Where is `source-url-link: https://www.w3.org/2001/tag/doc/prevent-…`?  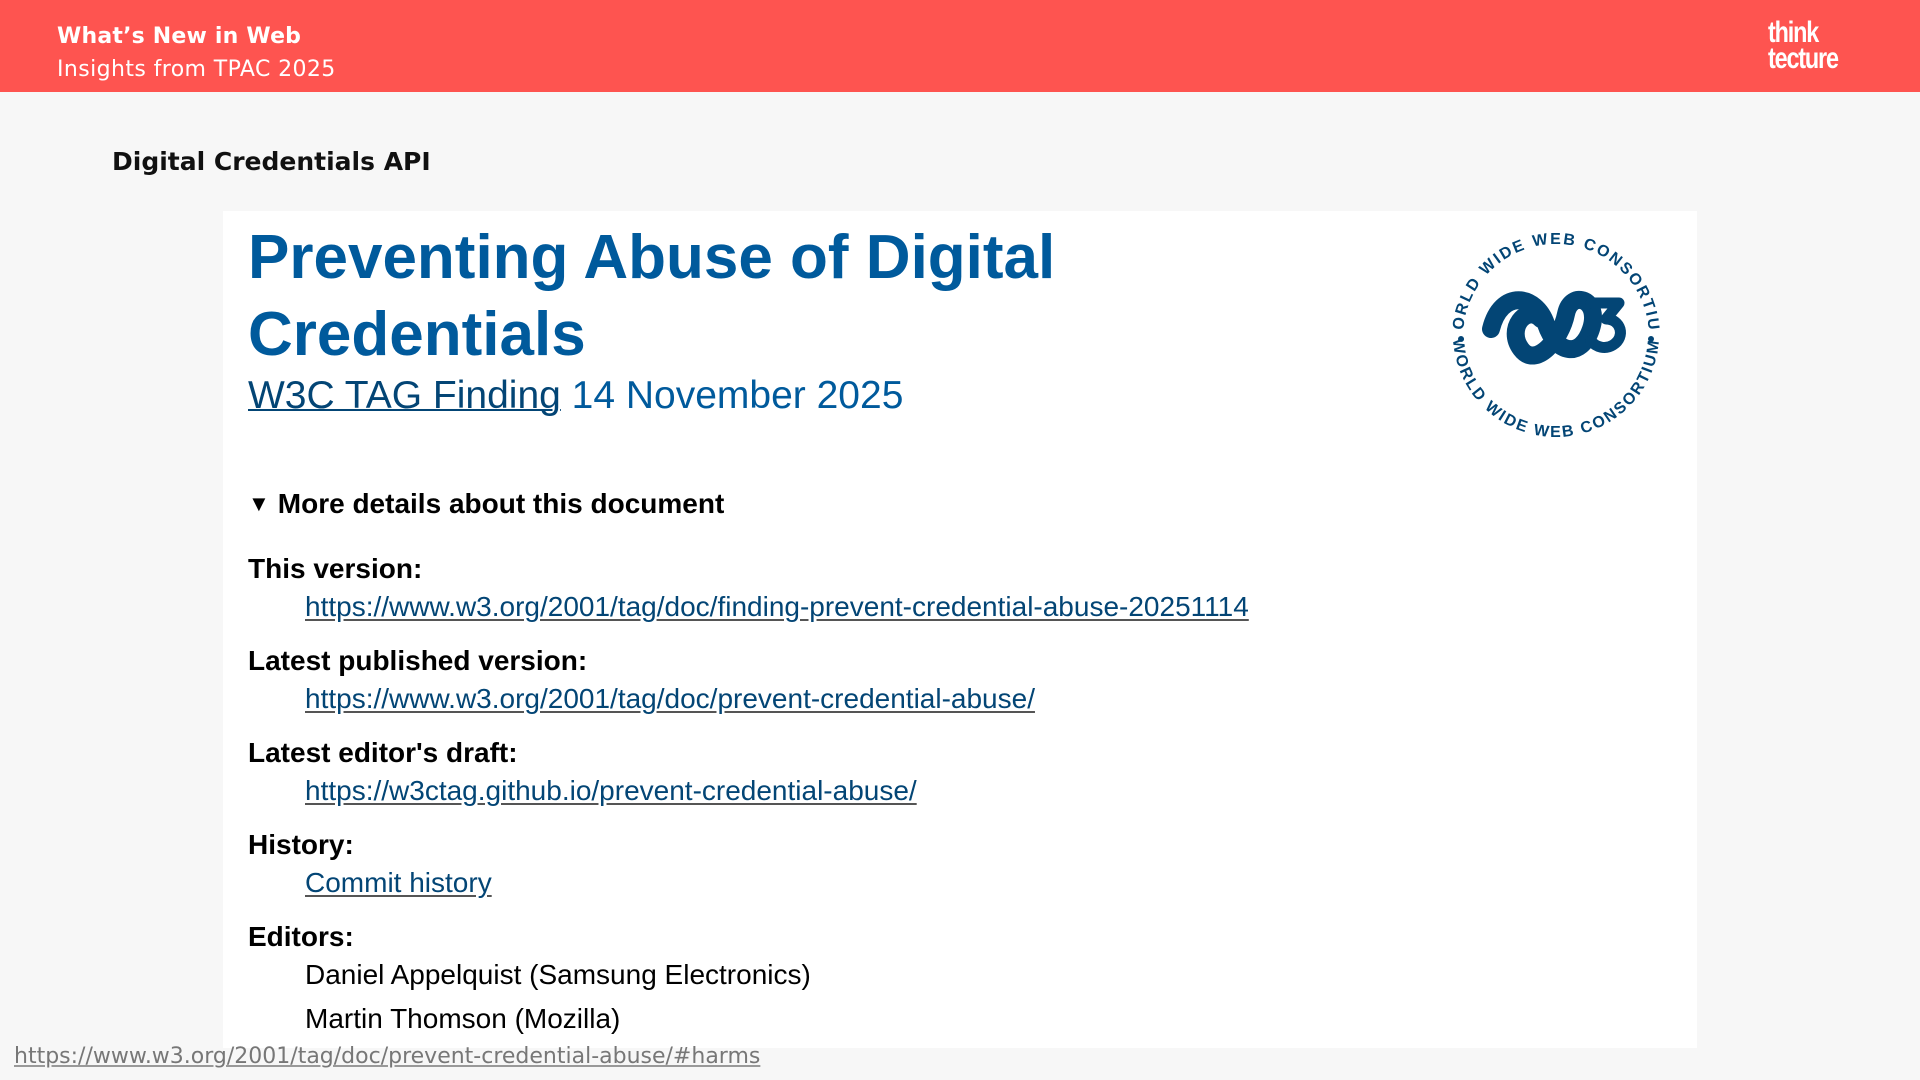
source-url-link: https://www.w3.org/2001/tag/doc/prevent-… is located at coordinates (387, 1056).